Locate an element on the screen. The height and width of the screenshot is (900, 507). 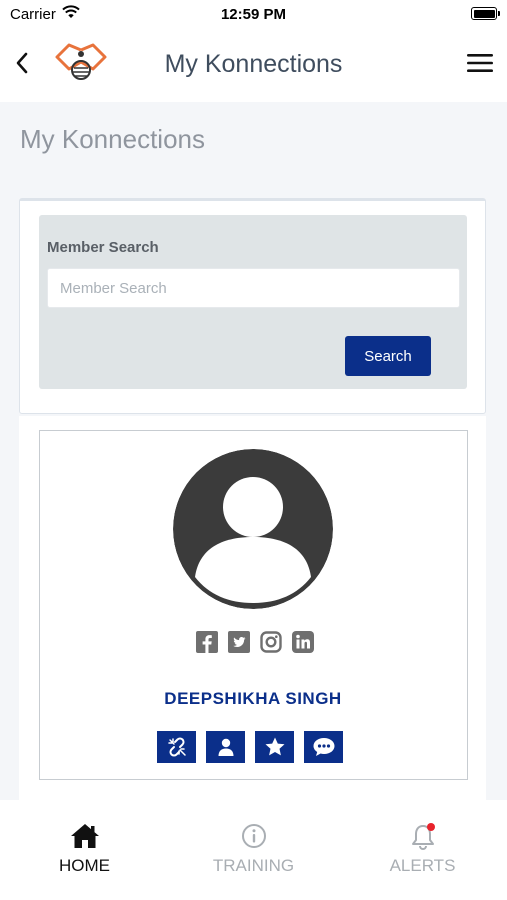
status-time: 12:59 PM is located at coordinates (253, 14).